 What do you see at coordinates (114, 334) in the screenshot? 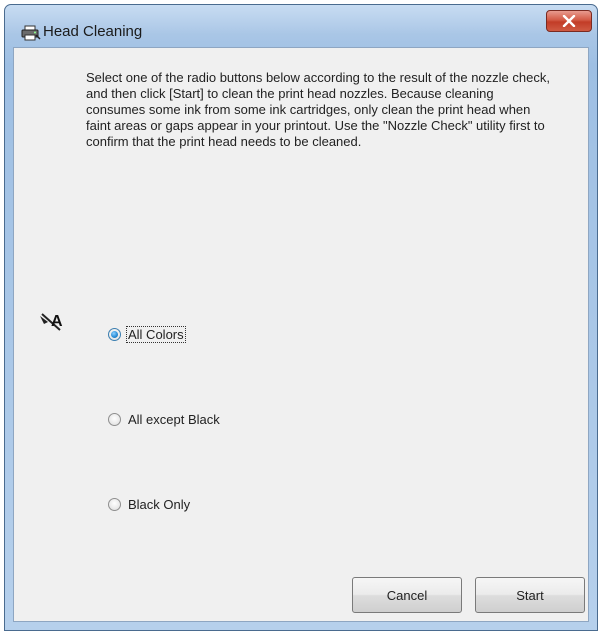
I see `radio-all-colors` at bounding box center [114, 334].